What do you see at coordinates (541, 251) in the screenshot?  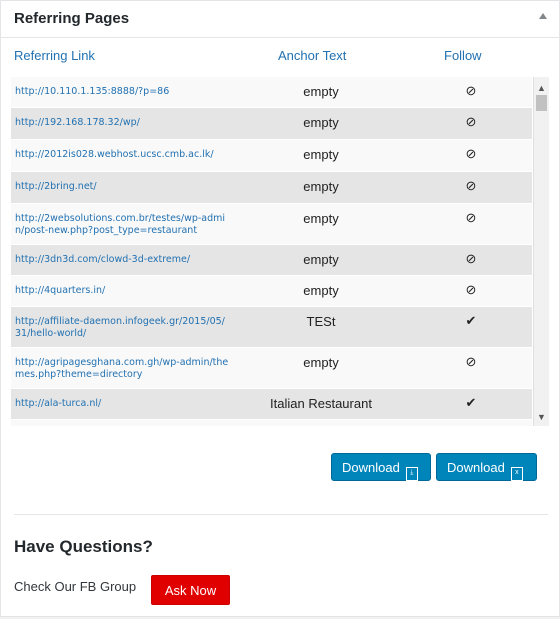 I see `table-scrollbar: ▲ ▼` at bounding box center [541, 251].